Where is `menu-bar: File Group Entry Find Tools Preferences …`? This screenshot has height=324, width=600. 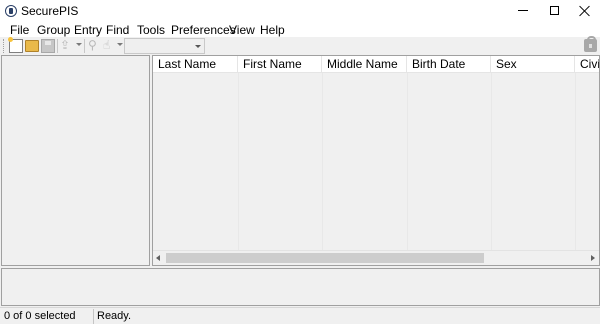 menu-bar: File Group Entry Find Tools Preferences … is located at coordinates (300, 29).